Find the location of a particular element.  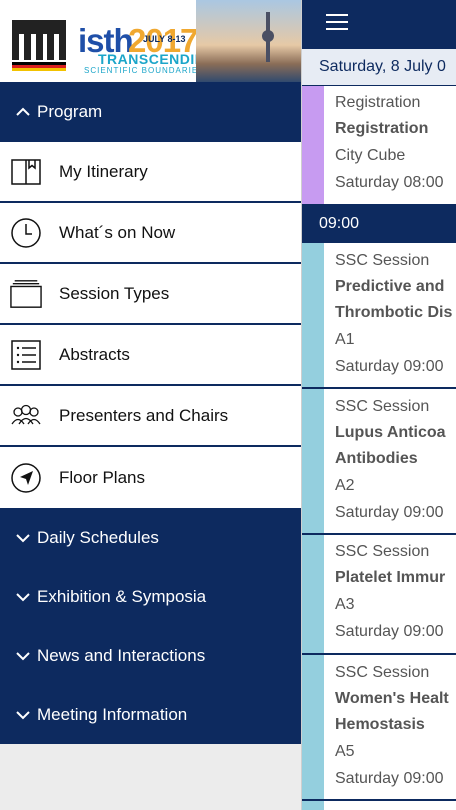

section-meeting-information: Meeting Information is located at coordinates (150, 714).